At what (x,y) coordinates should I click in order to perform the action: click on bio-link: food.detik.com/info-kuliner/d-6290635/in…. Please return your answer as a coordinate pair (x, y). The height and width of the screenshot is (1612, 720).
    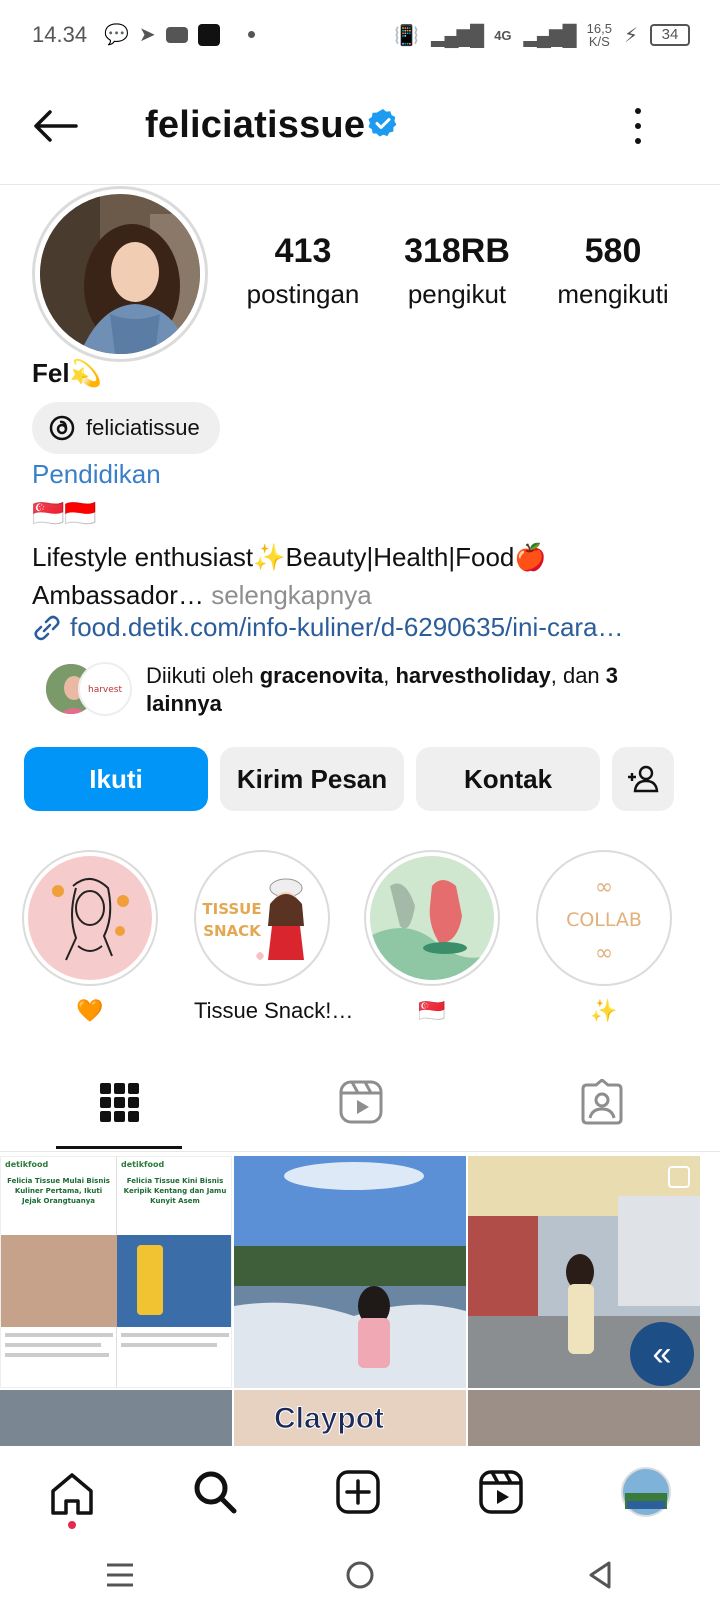
    Looking at the image, I should click on (328, 627).